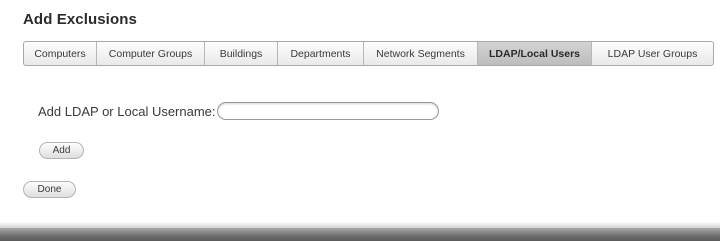  Describe the element at coordinates (80, 19) in the screenshot. I see `page-title: Add Exclusions` at that location.